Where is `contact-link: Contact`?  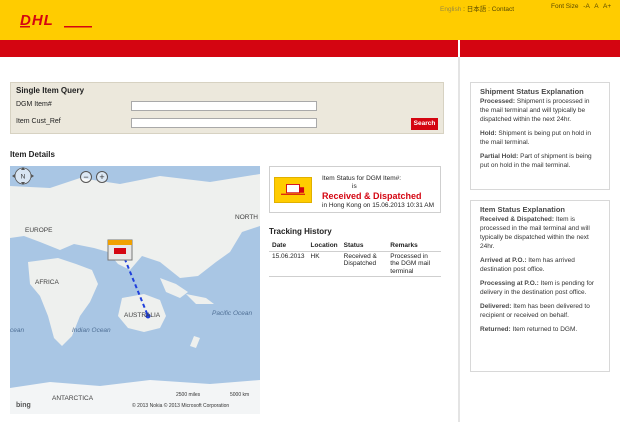 contact-link: Contact is located at coordinates (503, 9).